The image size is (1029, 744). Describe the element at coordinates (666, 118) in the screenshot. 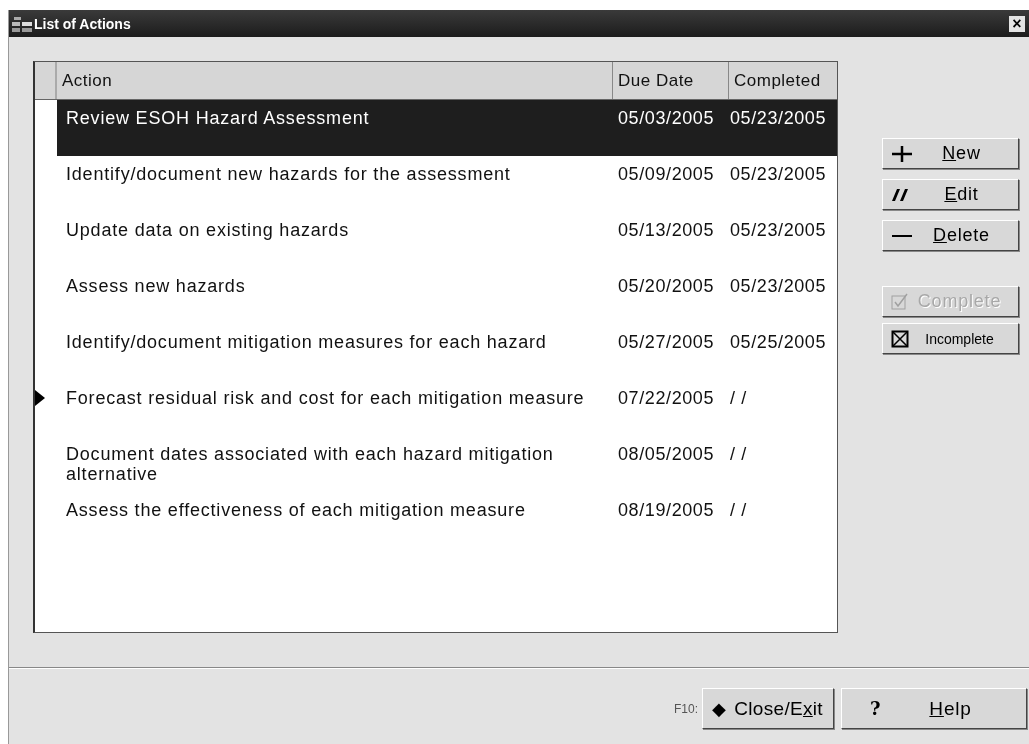

I see `due-date-cell: 05/03/2005` at that location.